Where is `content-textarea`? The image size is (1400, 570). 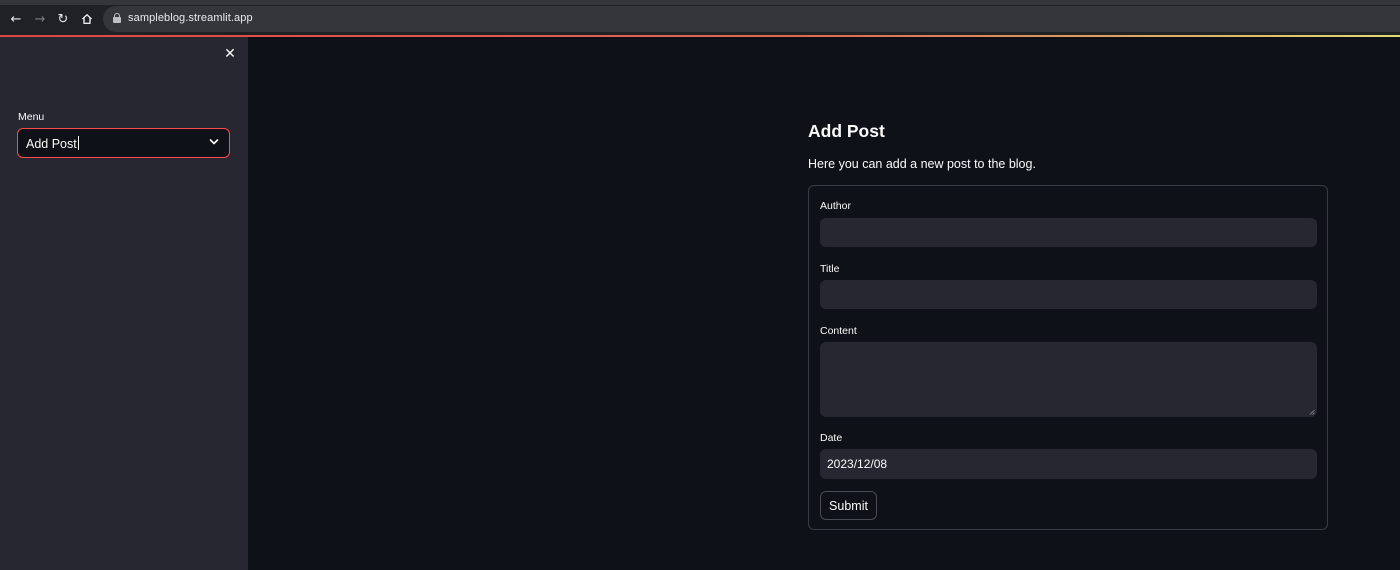 content-textarea is located at coordinates (1068, 379).